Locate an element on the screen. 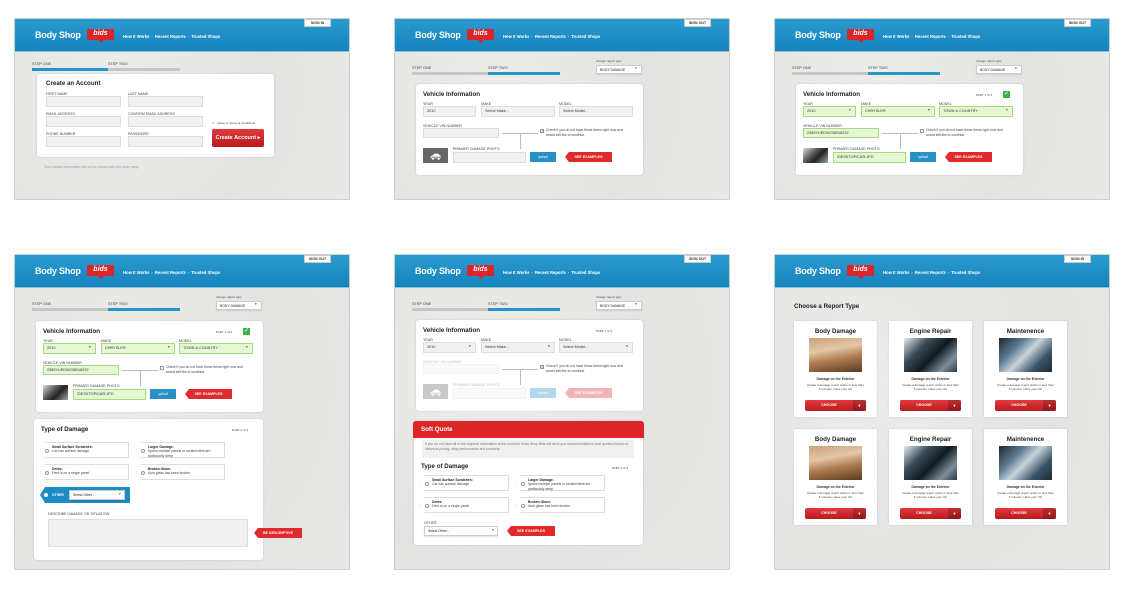  last-name-input is located at coordinates (165, 101).